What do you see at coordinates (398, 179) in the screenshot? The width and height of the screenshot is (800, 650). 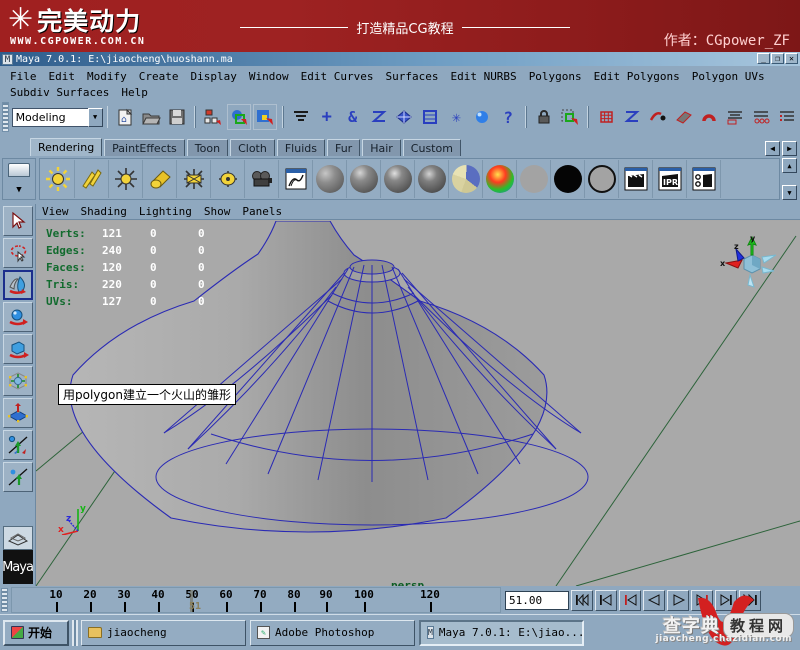 I see `phong-material-icon` at bounding box center [398, 179].